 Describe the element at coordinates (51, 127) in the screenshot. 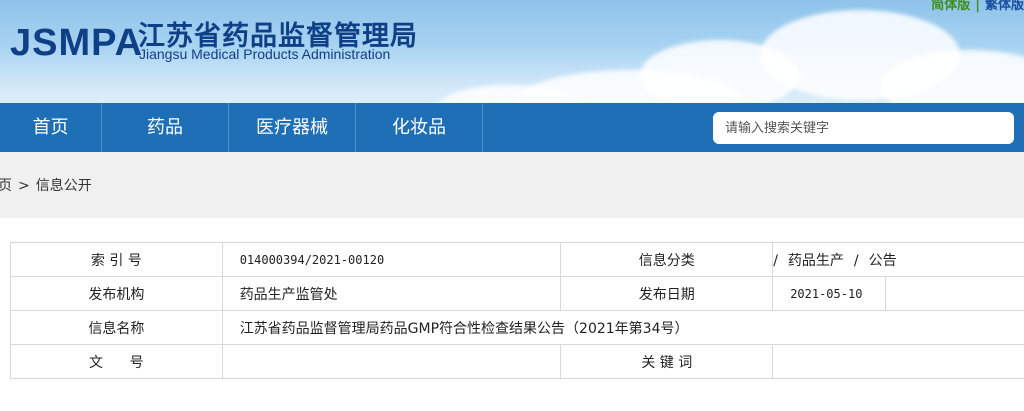

I see `nav-item-home: 首页` at that location.